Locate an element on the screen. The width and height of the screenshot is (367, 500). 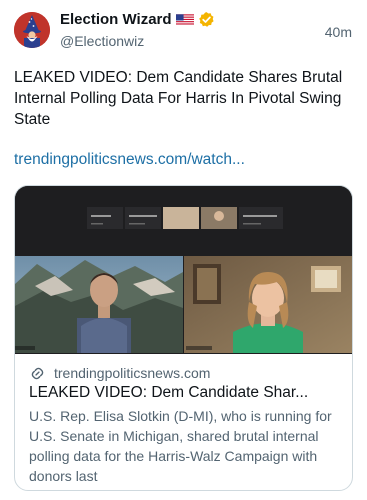
wizard-avatar-icon is located at coordinates (32, 30).